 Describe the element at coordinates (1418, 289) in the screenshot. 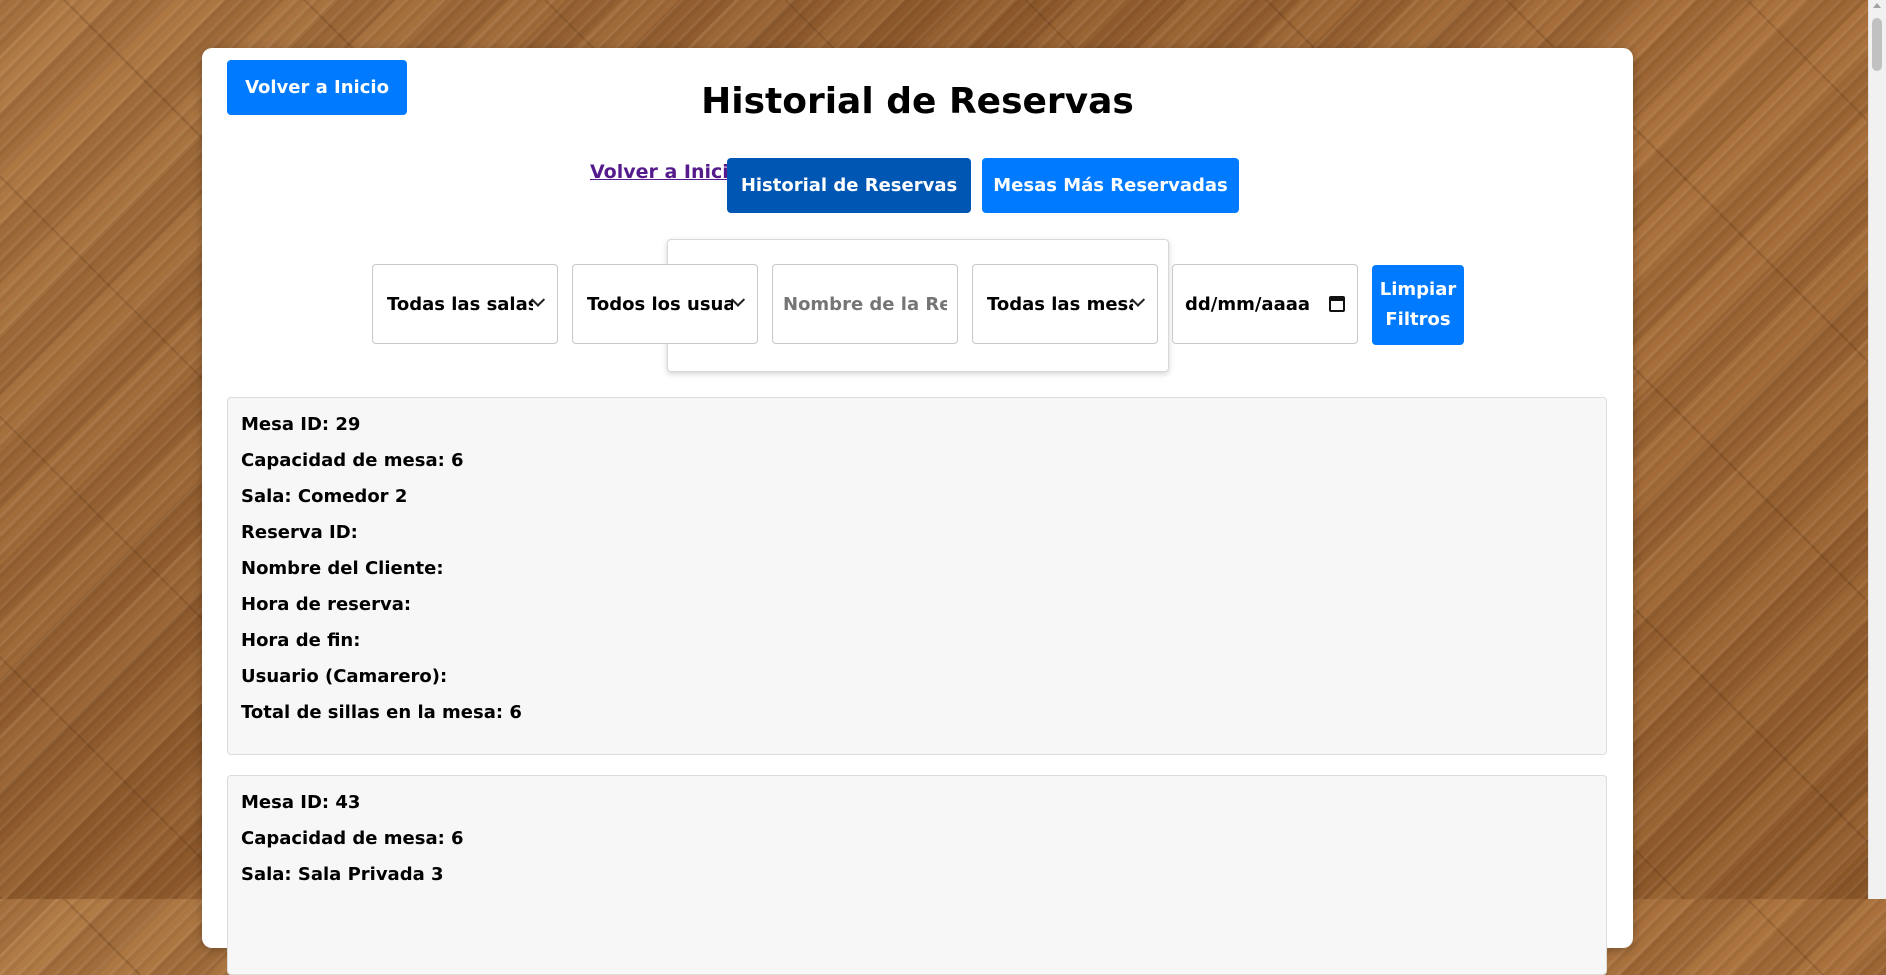

I see `clear-filters-label-line1: Limpiar` at that location.